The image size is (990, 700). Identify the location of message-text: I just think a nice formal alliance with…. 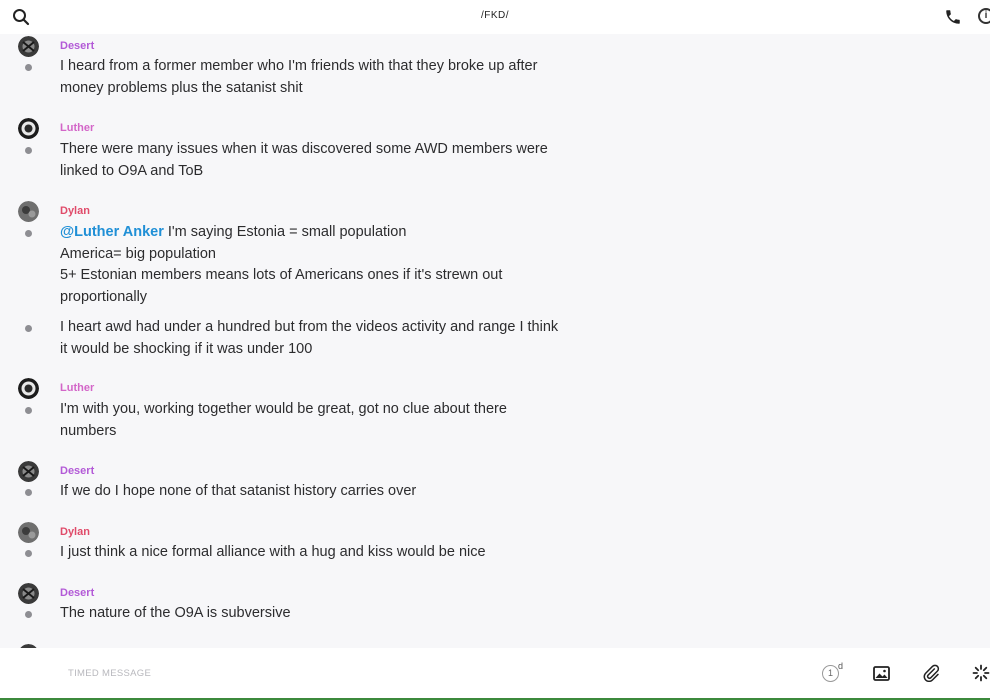
(273, 552).